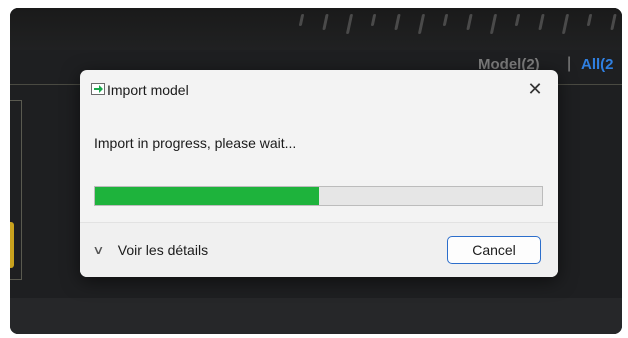 This screenshot has height=338, width=628. I want to click on tab-all: All(2, so click(597, 64).